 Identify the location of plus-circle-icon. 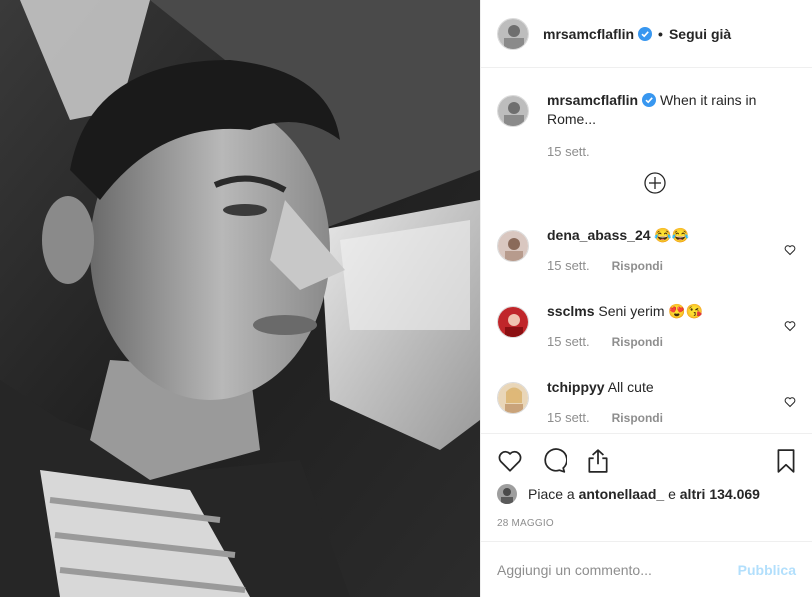
(655, 183).